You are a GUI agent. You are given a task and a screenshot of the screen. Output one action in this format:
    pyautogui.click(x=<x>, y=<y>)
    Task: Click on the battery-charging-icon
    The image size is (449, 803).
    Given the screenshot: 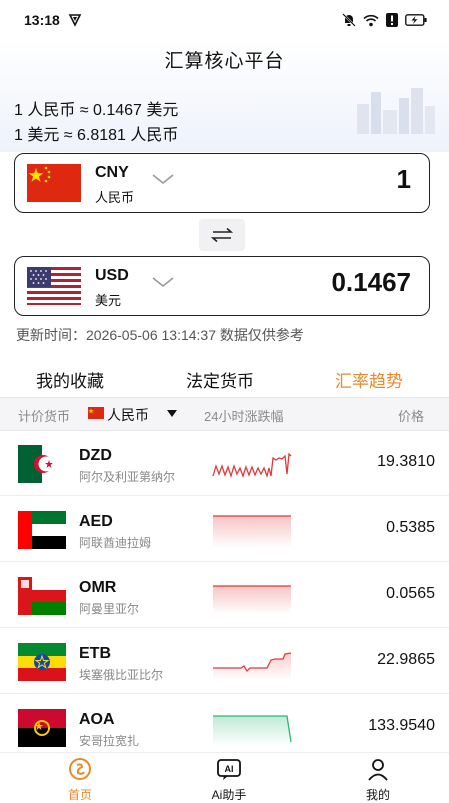 What is the action you would take?
    pyautogui.click(x=416, y=20)
    